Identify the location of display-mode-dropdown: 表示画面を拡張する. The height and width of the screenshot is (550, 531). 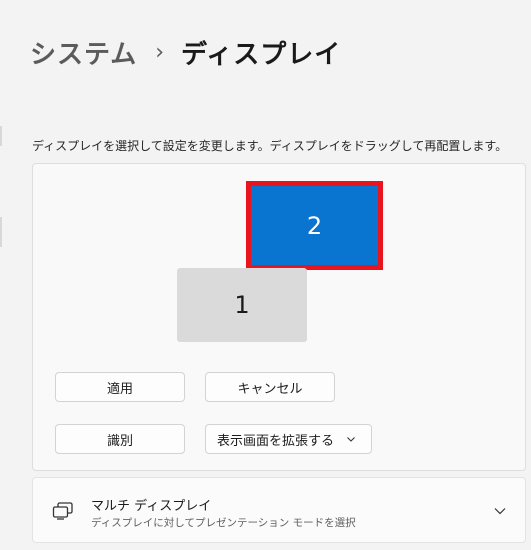
(288, 439).